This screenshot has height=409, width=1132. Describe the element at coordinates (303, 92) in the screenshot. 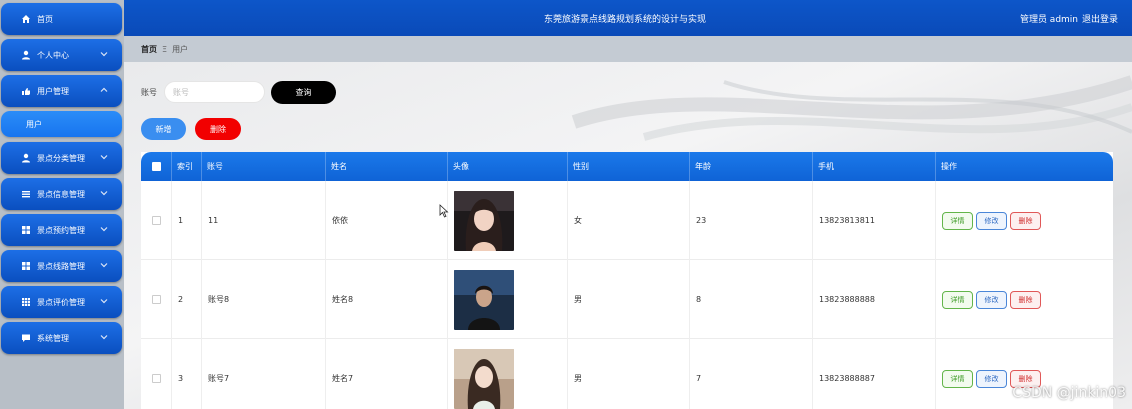

I see `query-button: 查询` at that location.